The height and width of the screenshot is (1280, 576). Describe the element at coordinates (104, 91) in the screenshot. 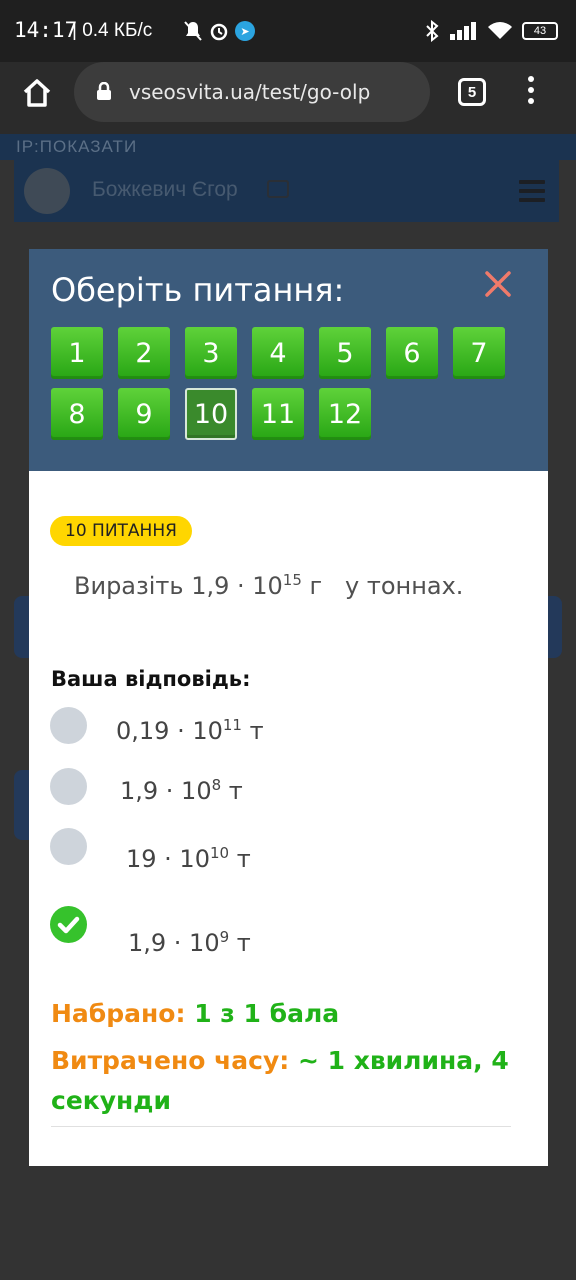

I see `lock-icon` at that location.